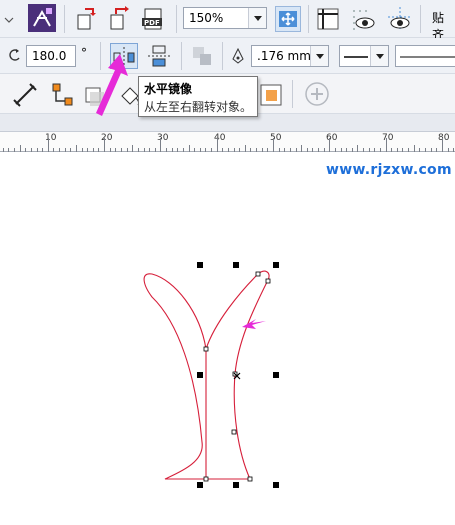 The image size is (455, 525). What do you see at coordinates (362, 19) in the screenshot?
I see `grid-view-icon` at bounding box center [362, 19].